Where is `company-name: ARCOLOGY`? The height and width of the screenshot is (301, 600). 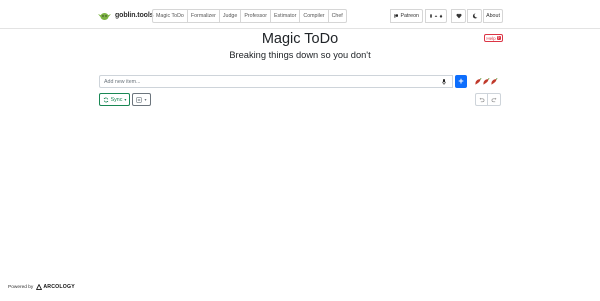
company-name: ARCOLOGY is located at coordinates (59, 287).